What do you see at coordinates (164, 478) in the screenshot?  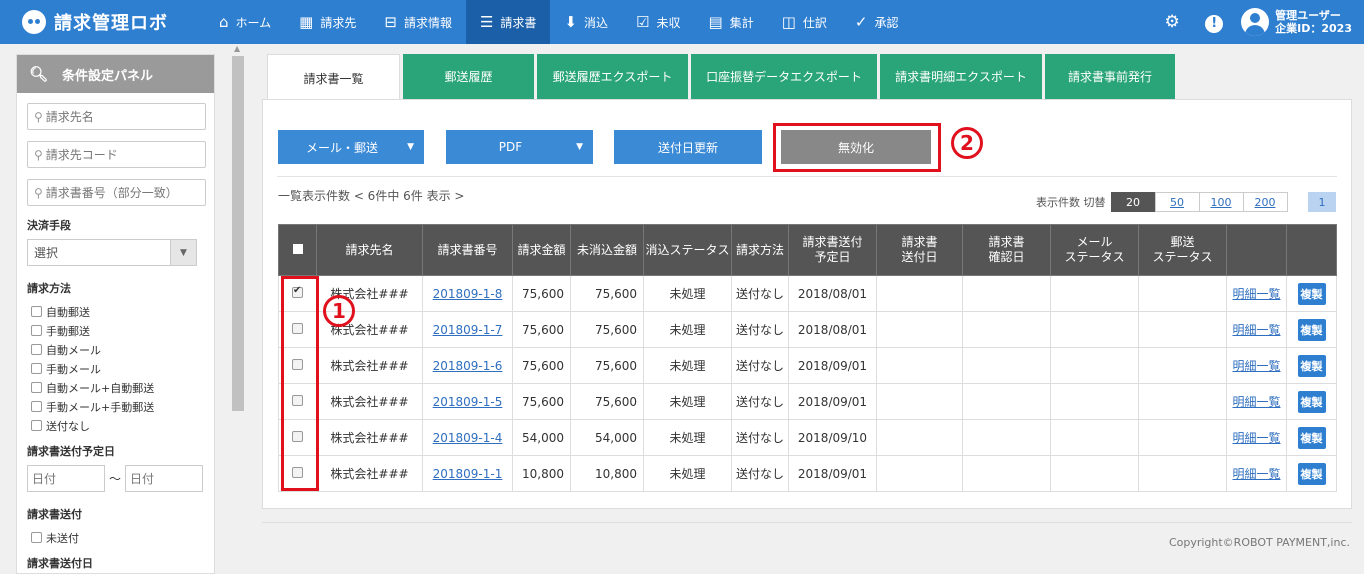 I see `date-to-input: 日付` at bounding box center [164, 478].